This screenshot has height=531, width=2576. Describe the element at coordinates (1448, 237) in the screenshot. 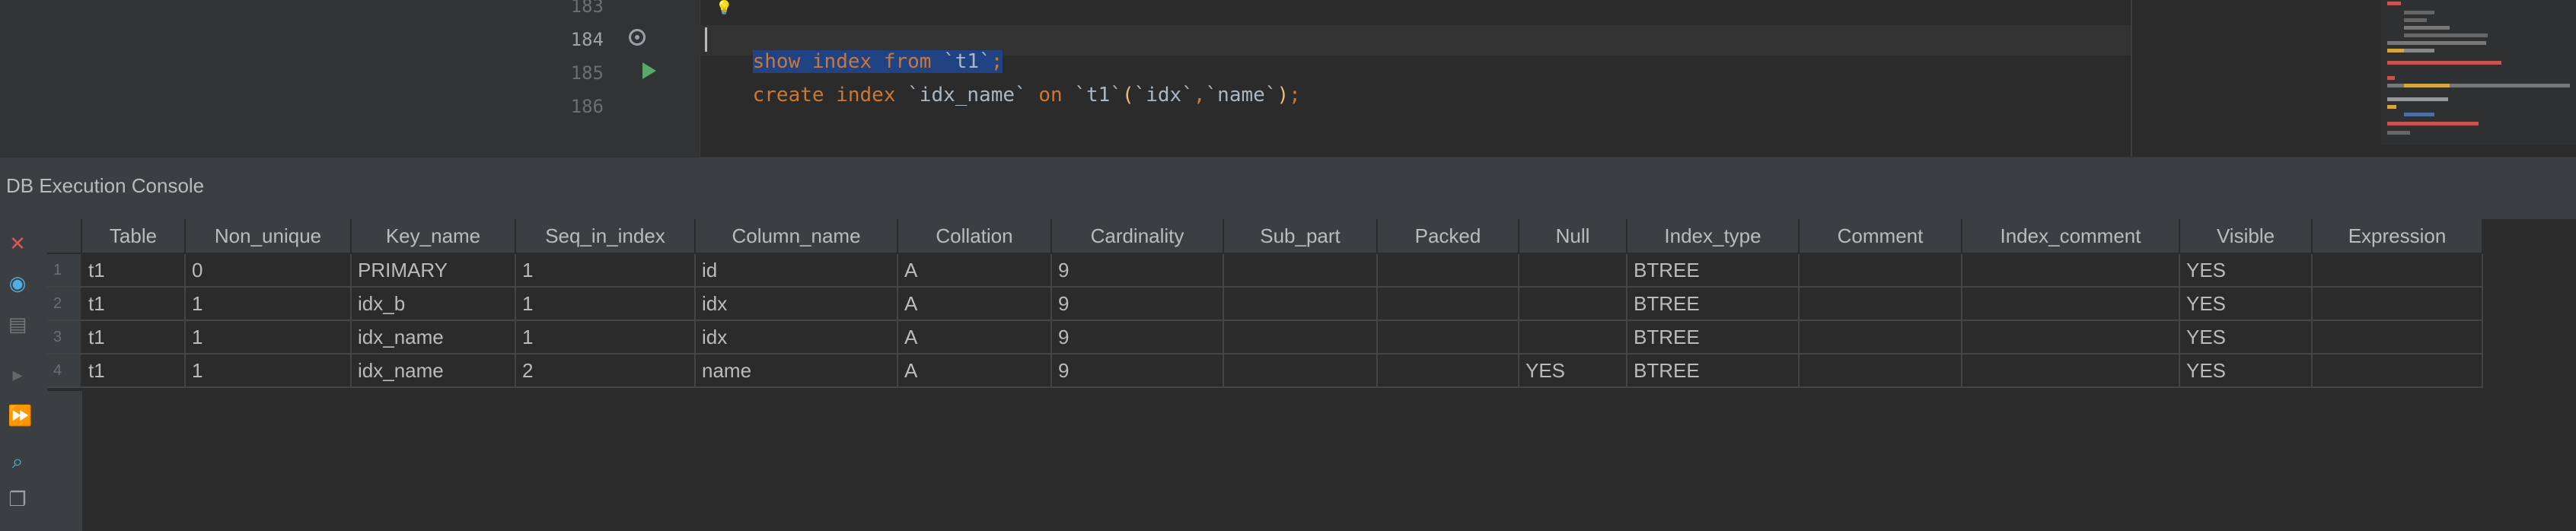

I see `column-header: Packed` at that location.